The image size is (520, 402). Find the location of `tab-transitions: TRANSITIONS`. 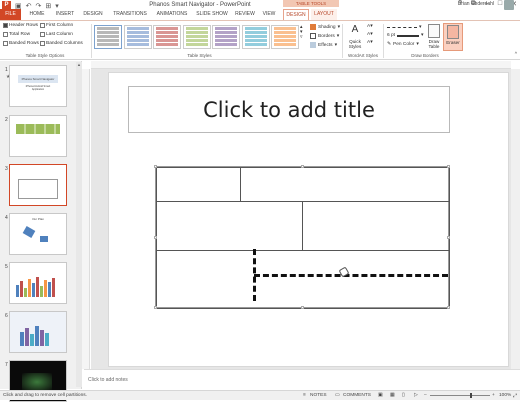

tab-transitions: TRANSITIONS is located at coordinates (130, 14).